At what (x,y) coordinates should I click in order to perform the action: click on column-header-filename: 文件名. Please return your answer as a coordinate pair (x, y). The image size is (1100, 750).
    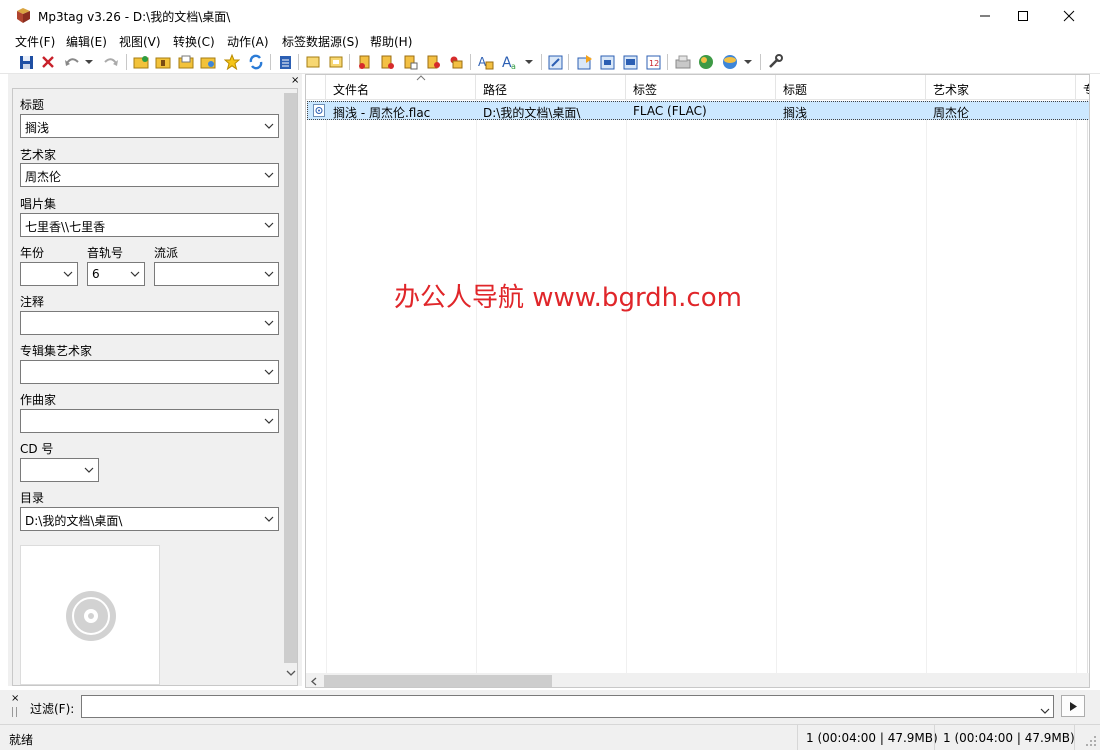
    Looking at the image, I should click on (401, 87).